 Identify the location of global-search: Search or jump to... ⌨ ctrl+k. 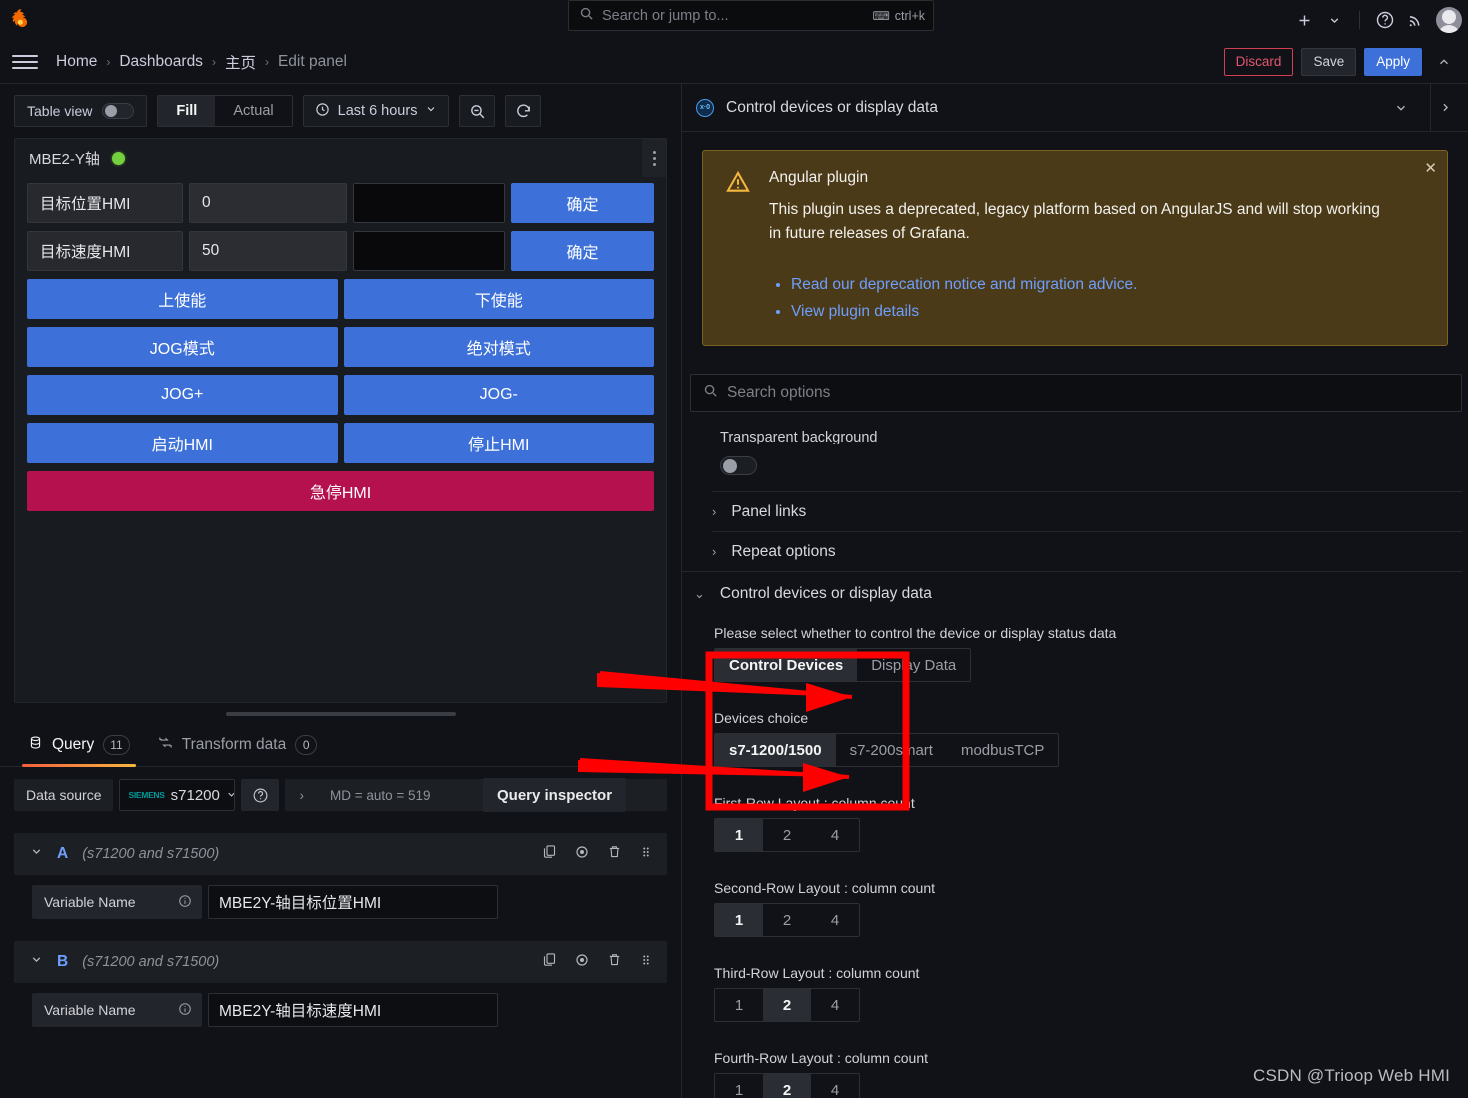
(751, 15).